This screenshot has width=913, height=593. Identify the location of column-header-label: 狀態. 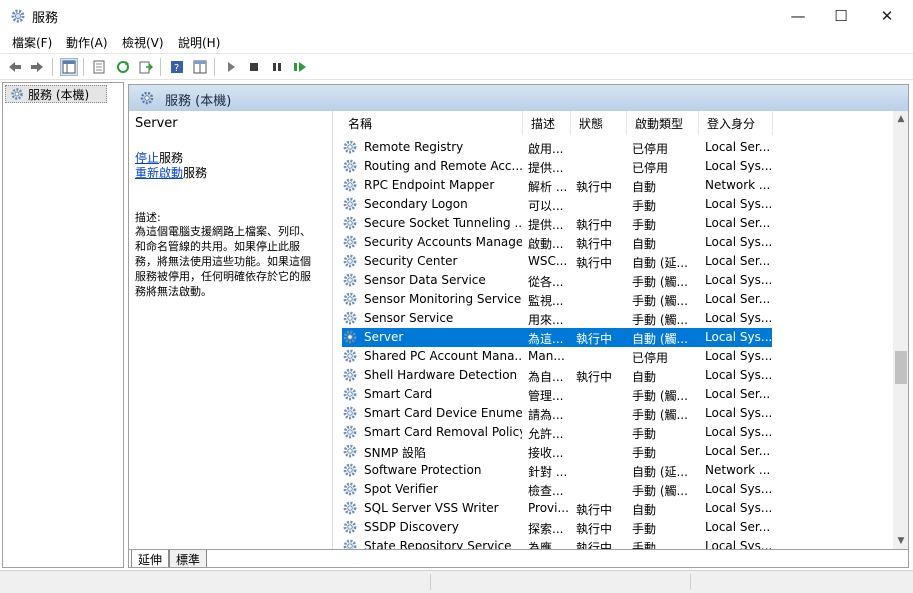
(591, 123).